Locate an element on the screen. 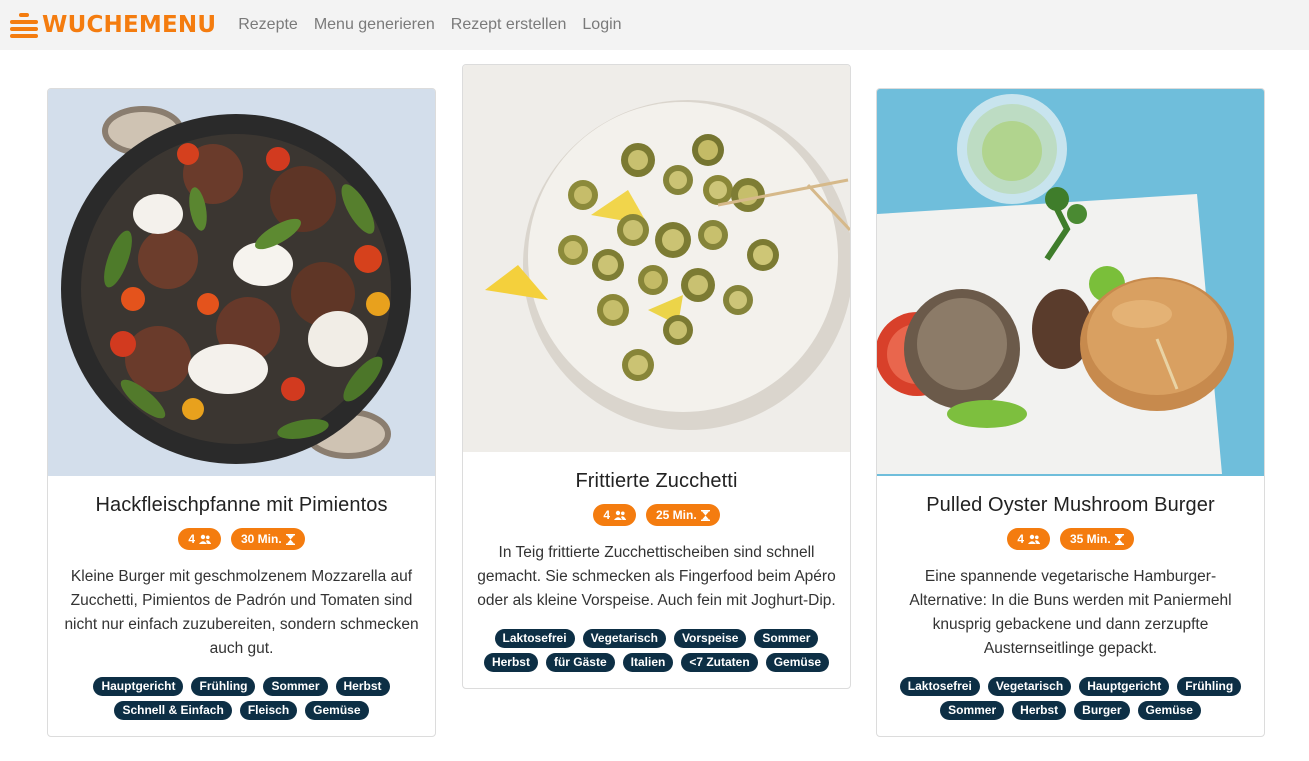 This screenshot has width=1309, height=761. nav-link-rezepte: Rezepte is located at coordinates (268, 25).